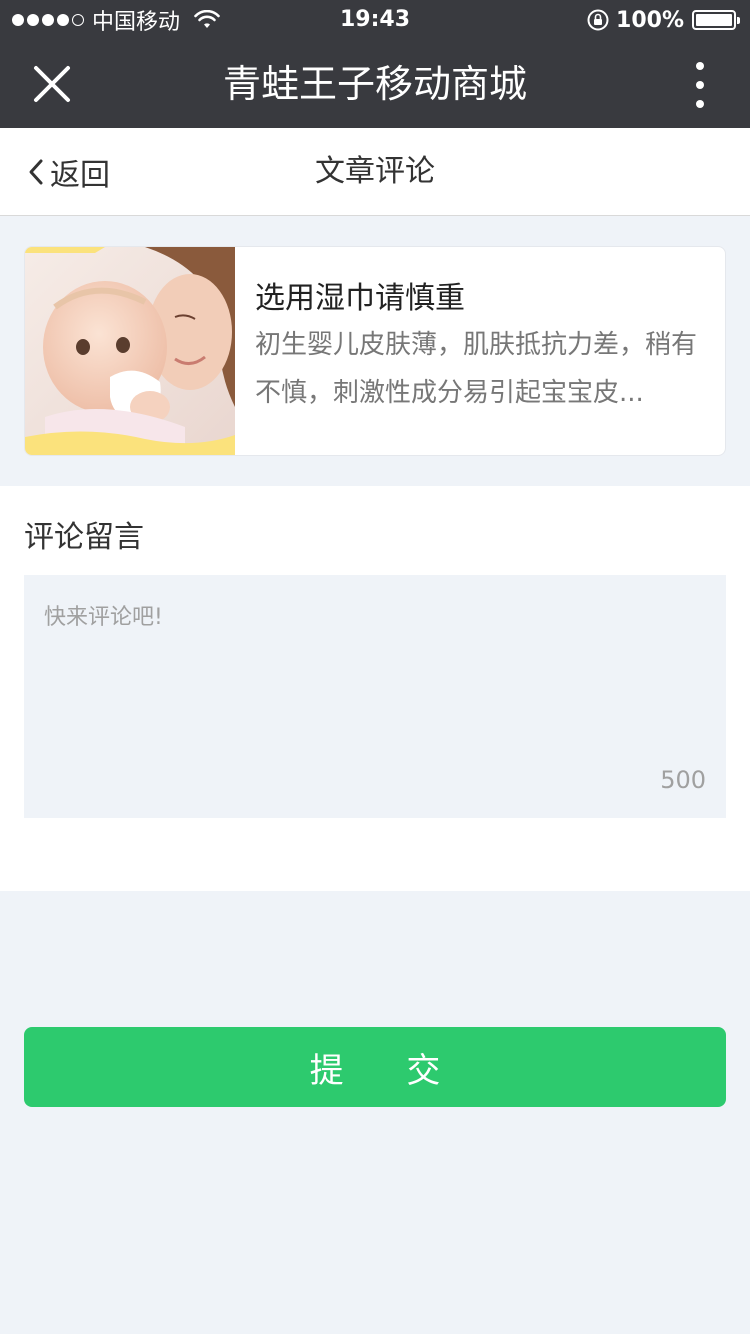  I want to click on battery-icon, so click(716, 20).